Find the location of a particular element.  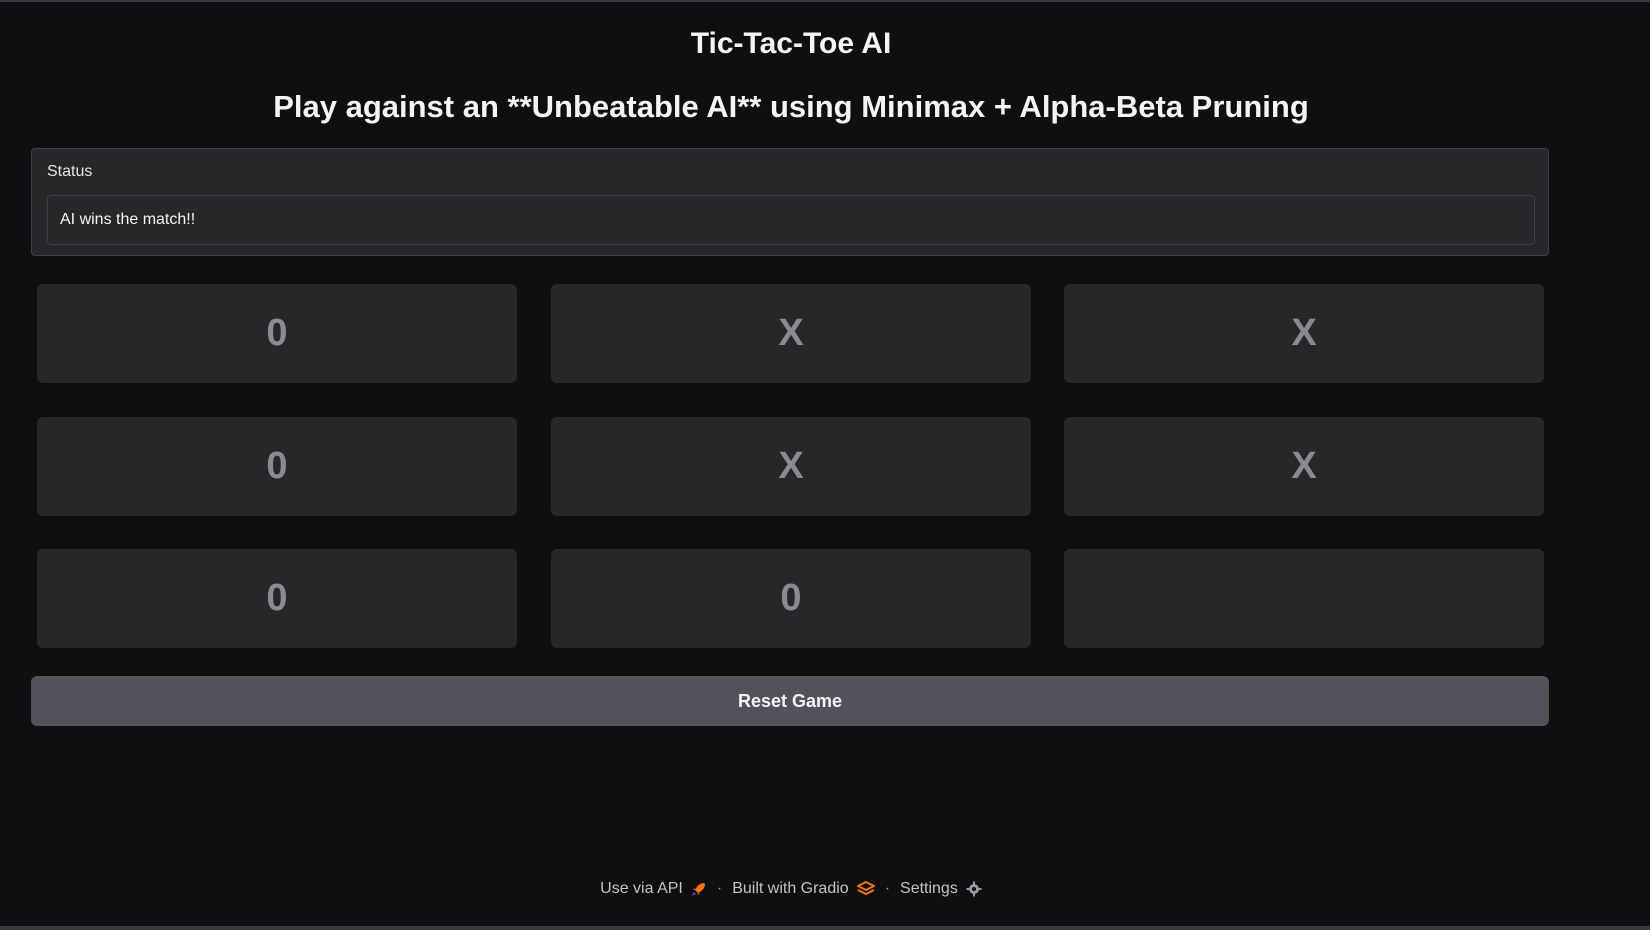

reset-game-button: Reset Game is located at coordinates (790, 701).